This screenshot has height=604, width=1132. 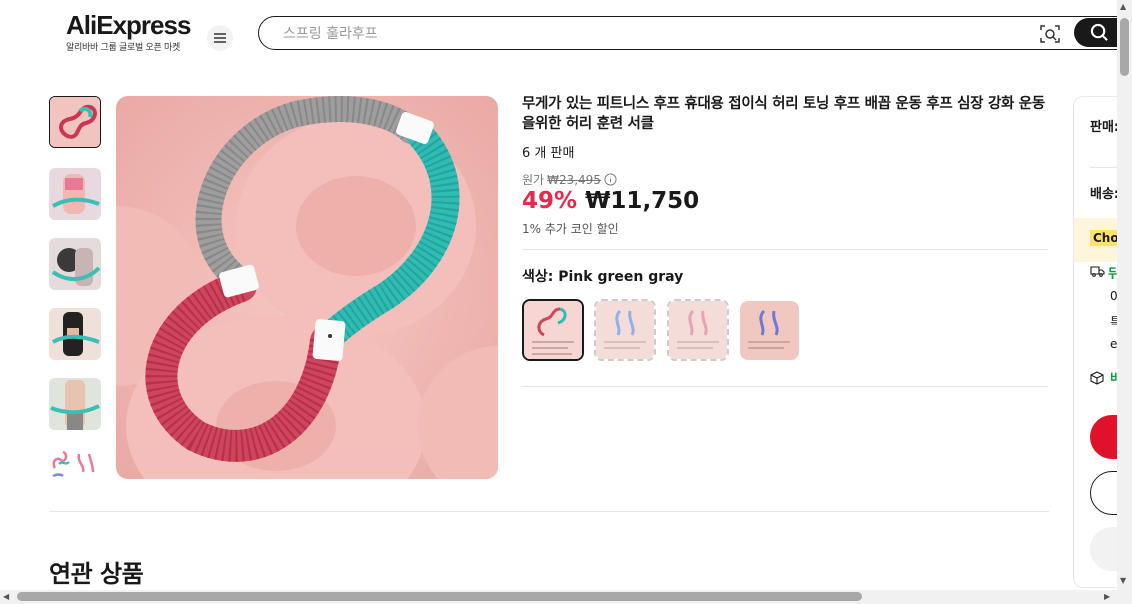 I want to click on original-price-row: 원가 ₩23,495, so click(x=569, y=179).